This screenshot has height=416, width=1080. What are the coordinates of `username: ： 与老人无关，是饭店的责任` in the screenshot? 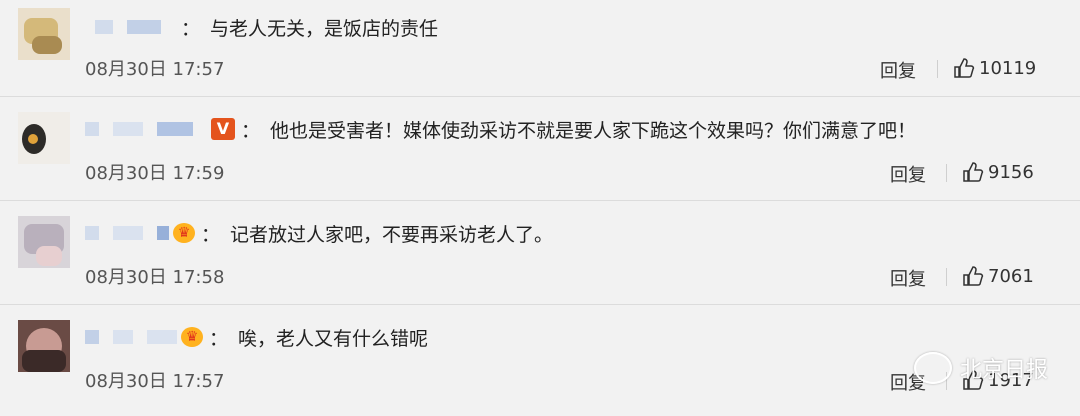 It's located at (267, 28).